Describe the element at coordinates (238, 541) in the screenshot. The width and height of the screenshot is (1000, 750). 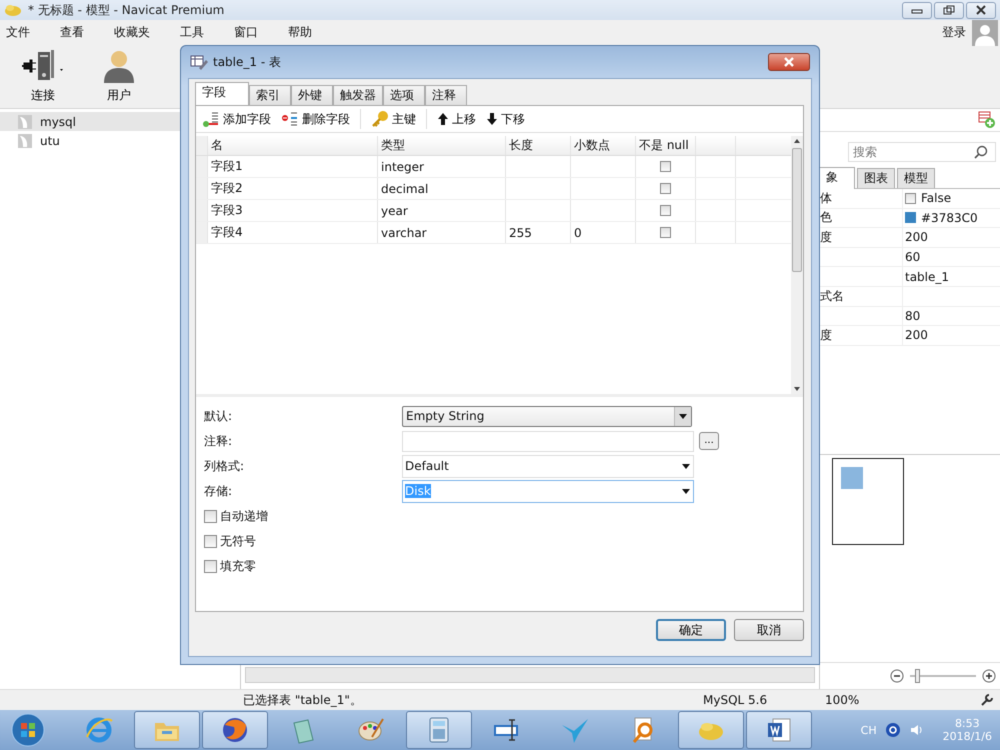
I see `checkbox-label: 无符号` at that location.